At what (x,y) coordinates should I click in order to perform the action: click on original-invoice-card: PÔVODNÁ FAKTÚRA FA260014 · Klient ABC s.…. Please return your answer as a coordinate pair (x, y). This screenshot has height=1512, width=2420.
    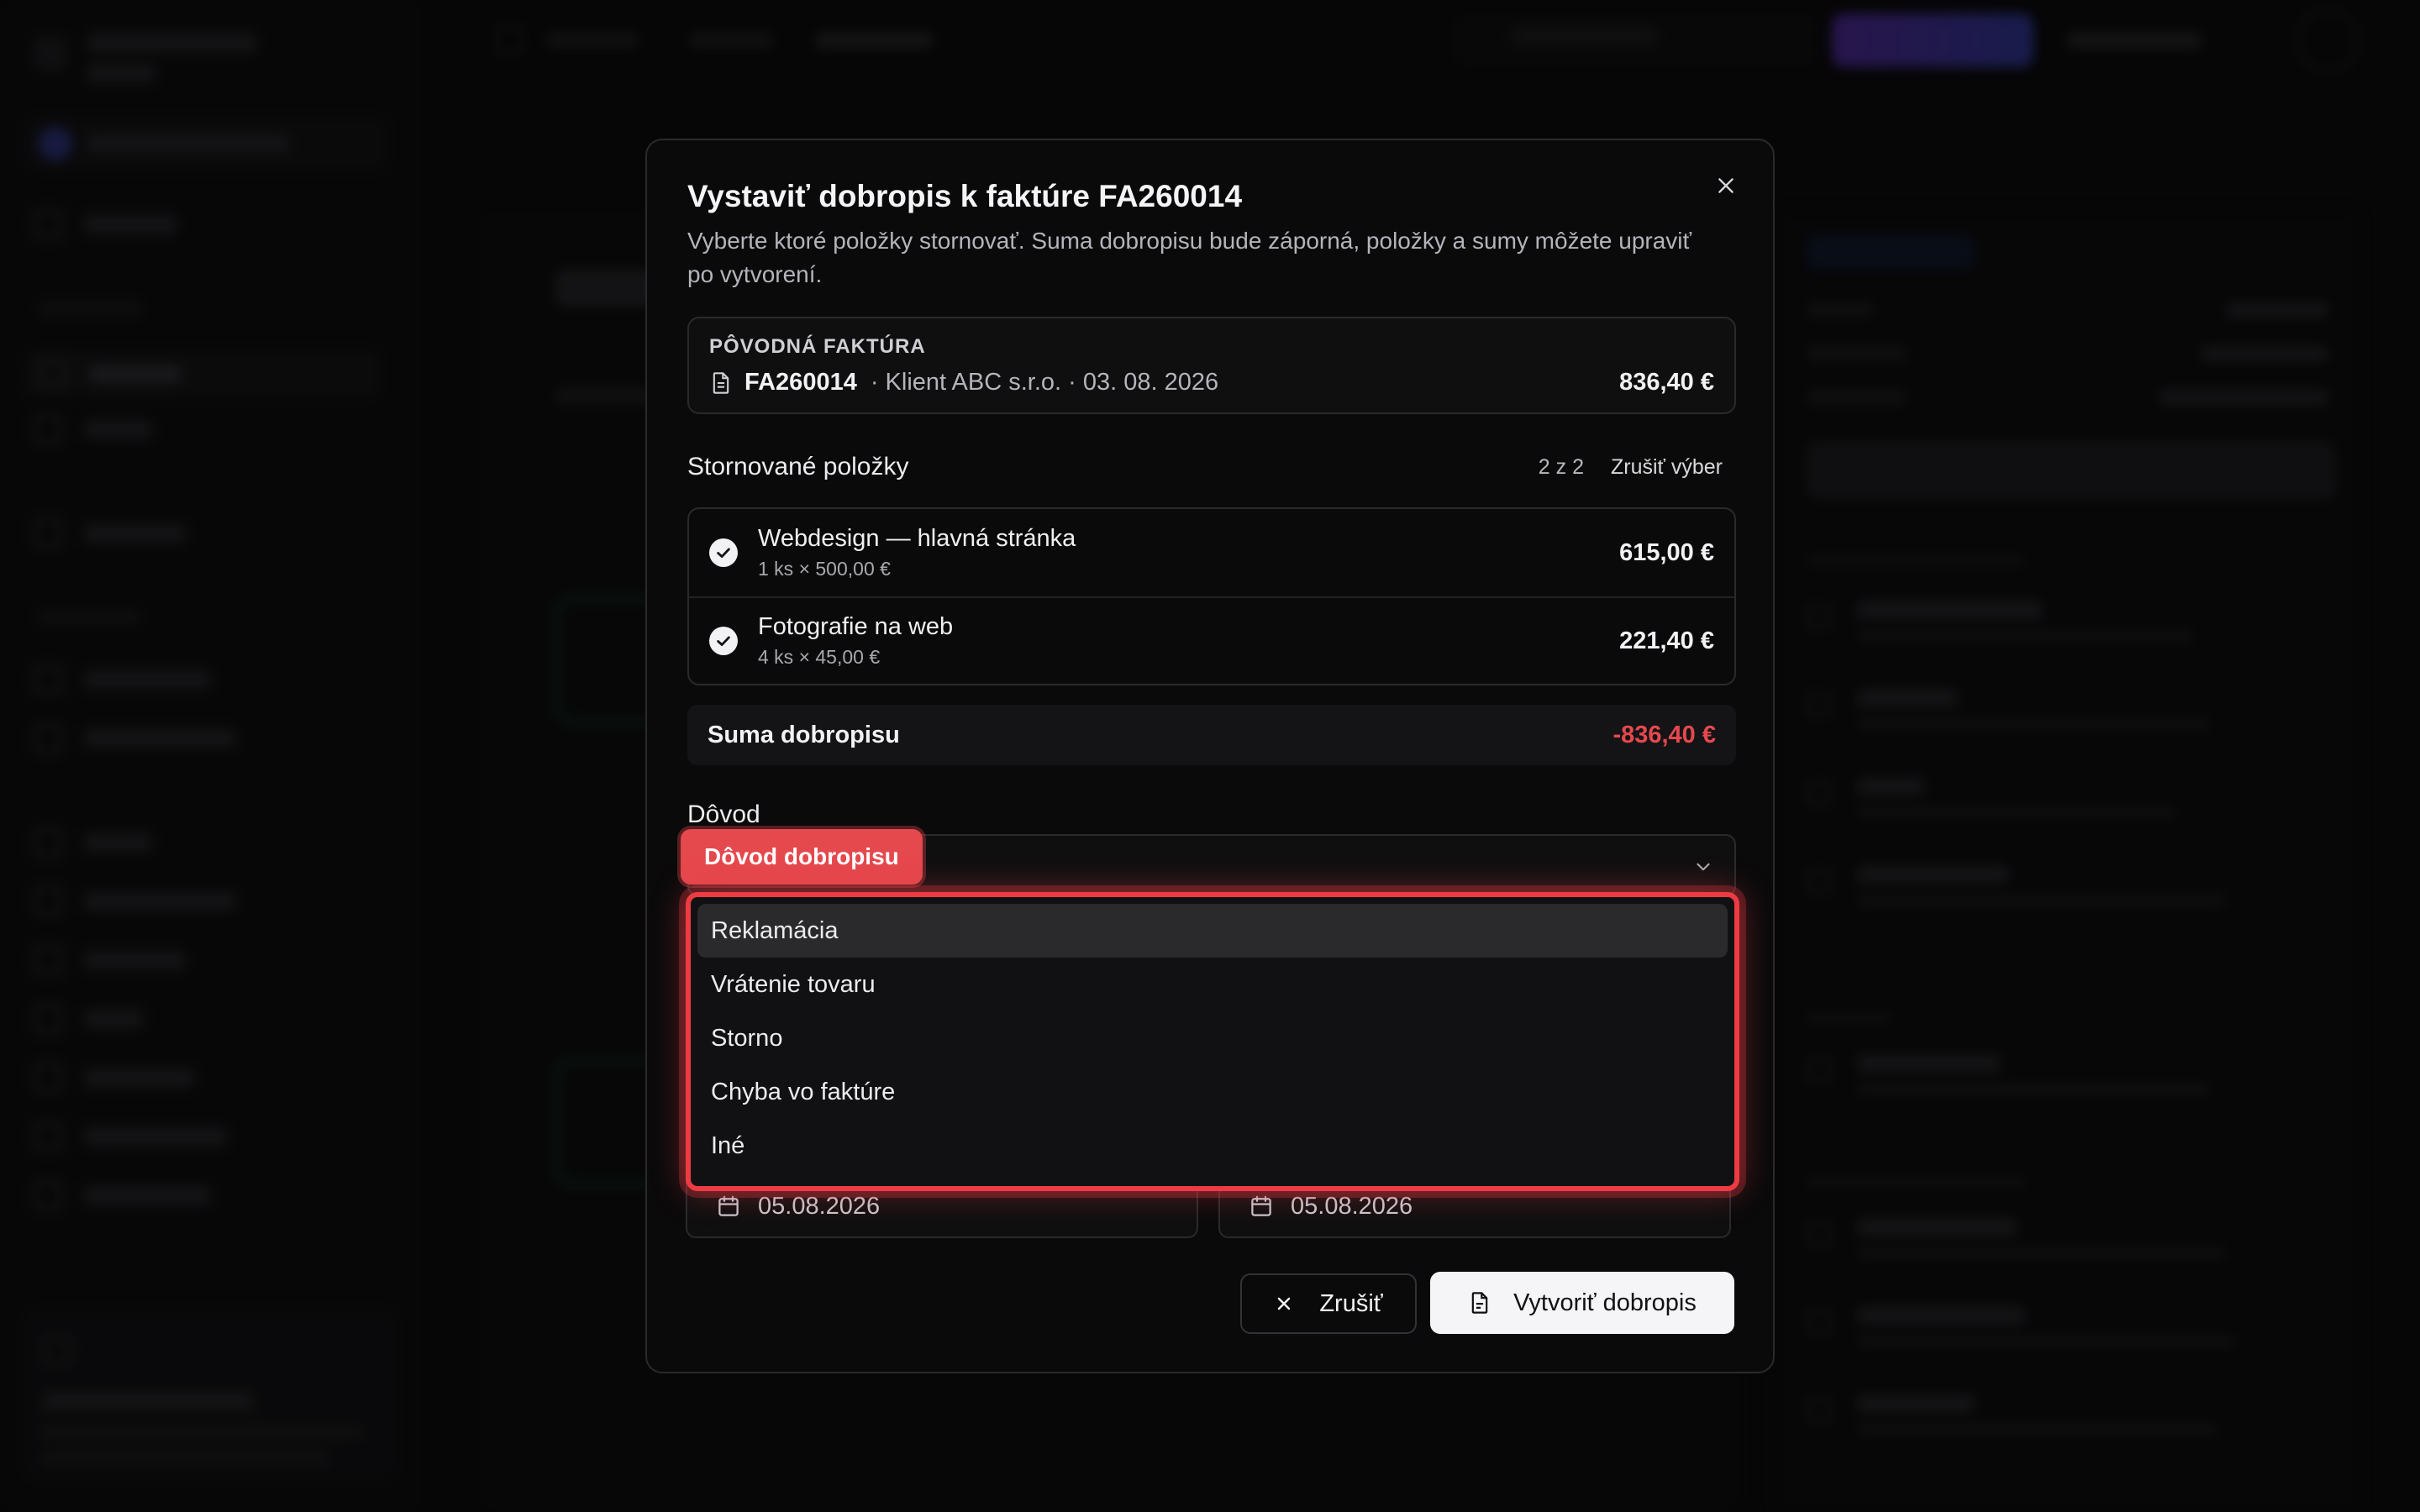
    Looking at the image, I should click on (1211, 365).